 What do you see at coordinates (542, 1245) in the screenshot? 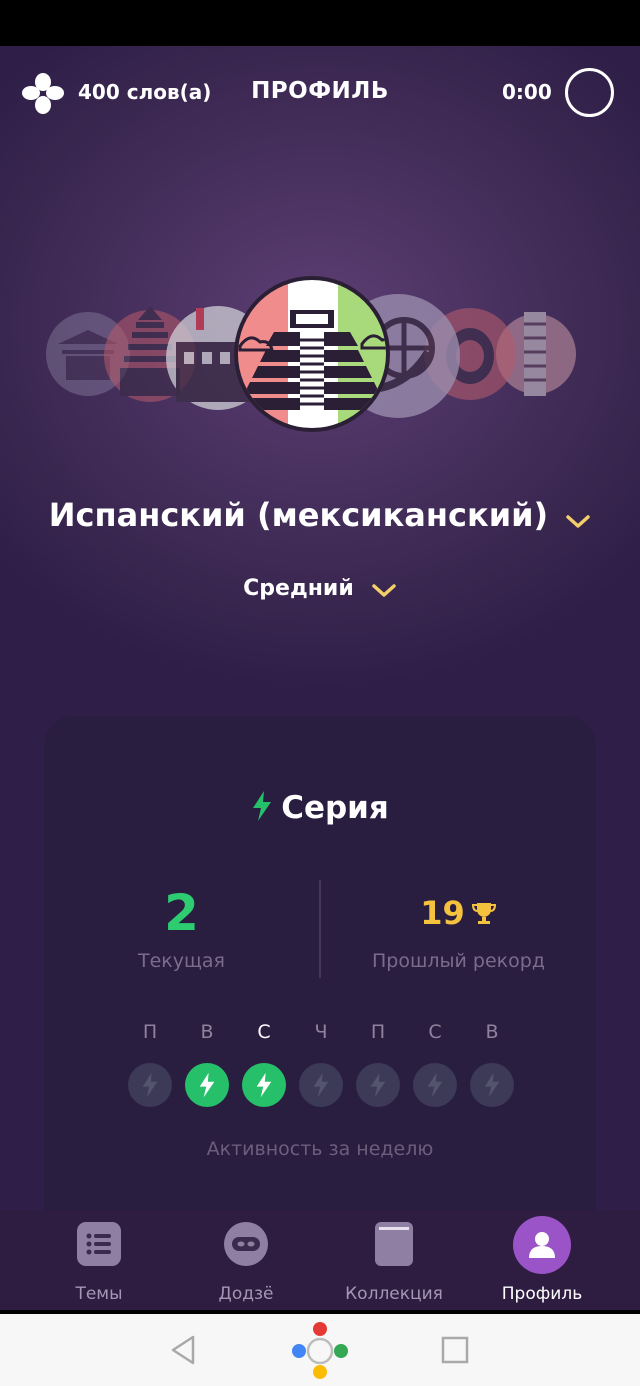
I see `person-icon` at bounding box center [542, 1245].